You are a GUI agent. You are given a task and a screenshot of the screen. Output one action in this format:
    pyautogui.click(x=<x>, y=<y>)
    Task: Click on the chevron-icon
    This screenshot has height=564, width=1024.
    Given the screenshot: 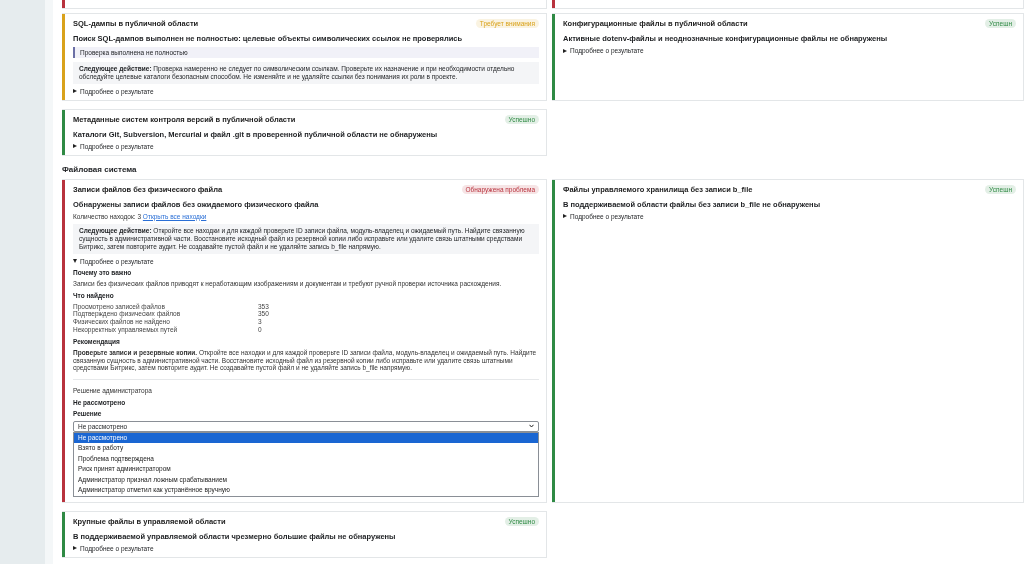 What is the action you would take?
    pyautogui.click(x=531, y=426)
    